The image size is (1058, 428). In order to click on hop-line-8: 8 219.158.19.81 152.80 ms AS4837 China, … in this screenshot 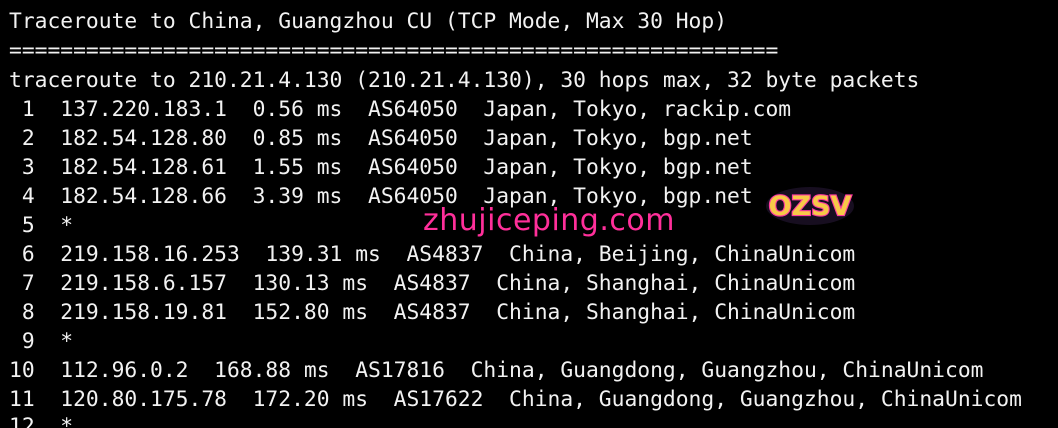, I will do `click(432, 312)`.